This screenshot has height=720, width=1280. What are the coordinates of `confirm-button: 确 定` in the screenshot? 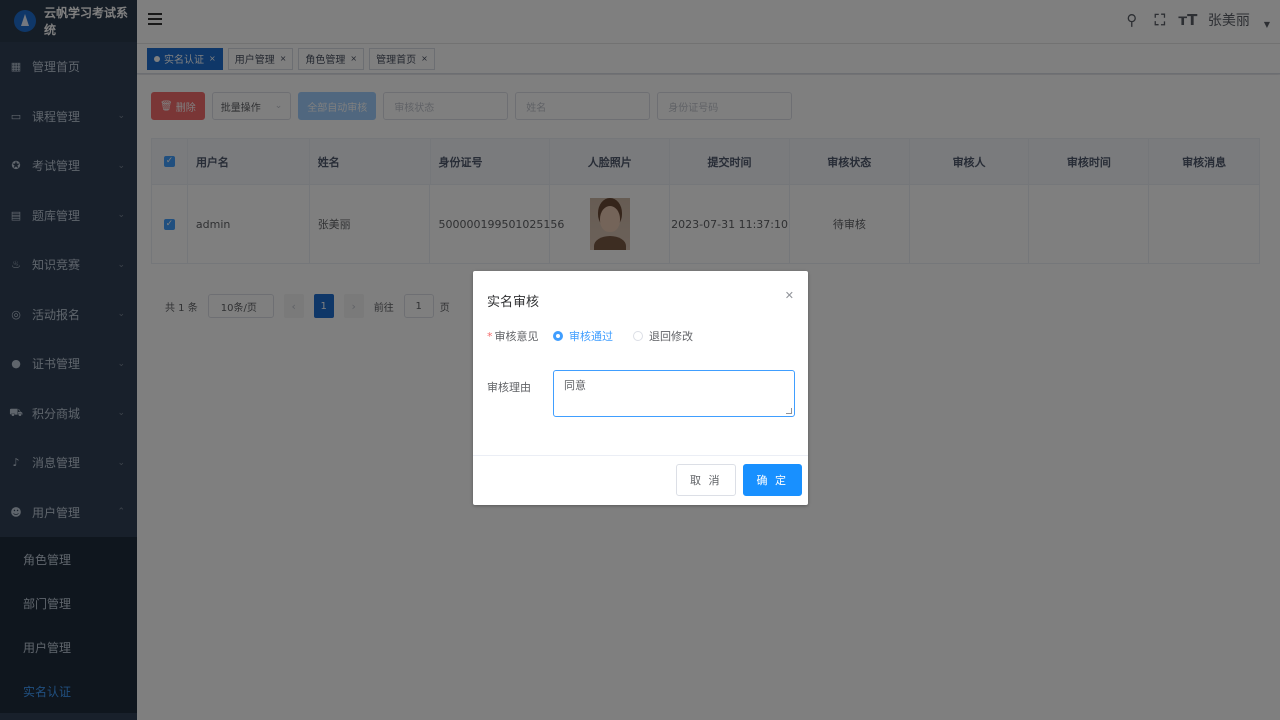 It's located at (772, 480).